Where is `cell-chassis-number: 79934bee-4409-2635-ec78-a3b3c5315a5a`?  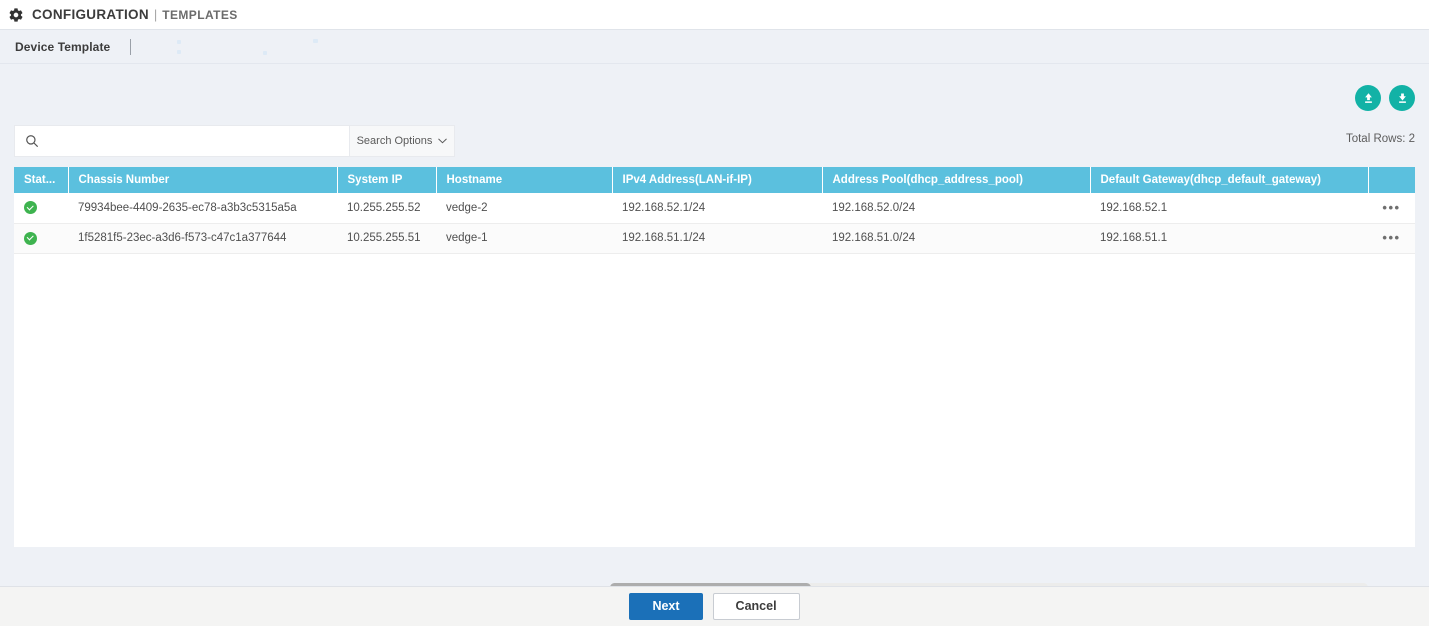
cell-chassis-number: 79934bee-4409-2635-ec78-a3b3c5315a5a is located at coordinates (202, 208).